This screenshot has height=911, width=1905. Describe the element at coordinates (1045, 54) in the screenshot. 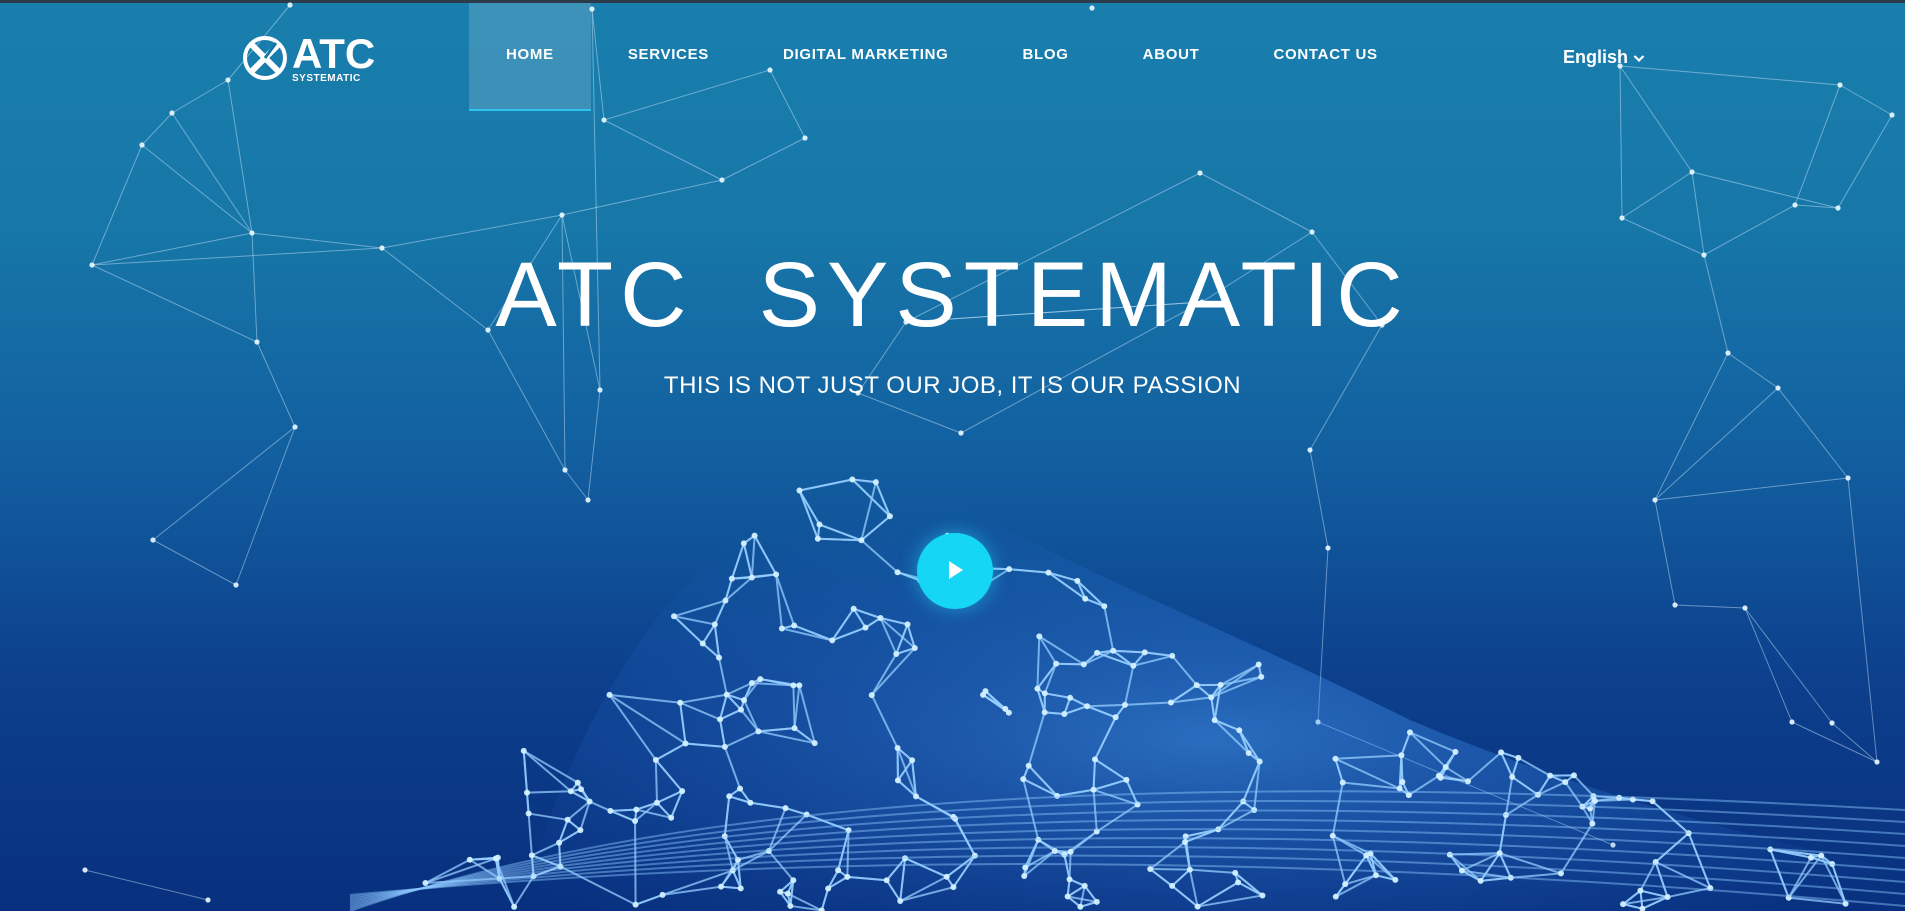

I see `nav-item-label: BLOG` at that location.